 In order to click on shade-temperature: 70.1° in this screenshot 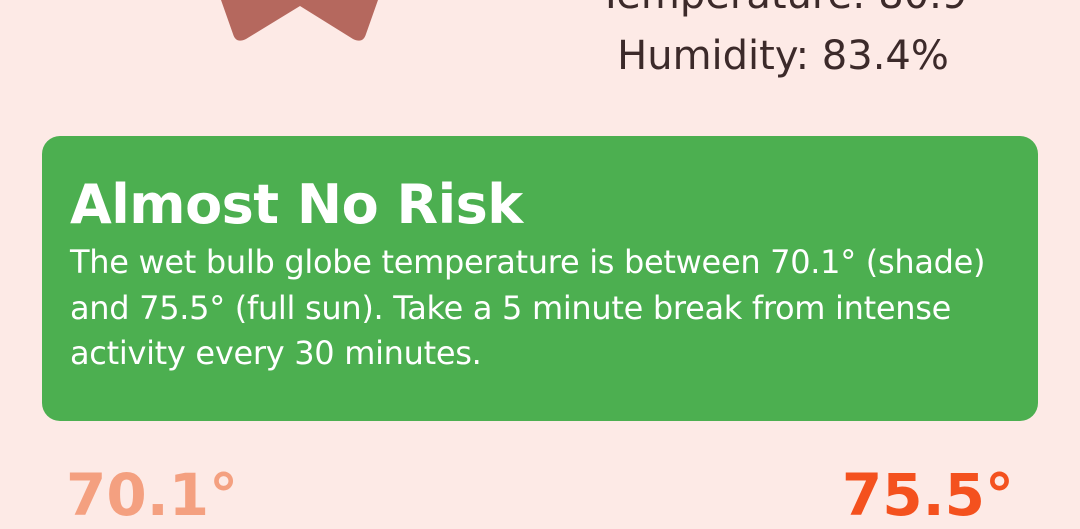, I will do `click(152, 495)`.